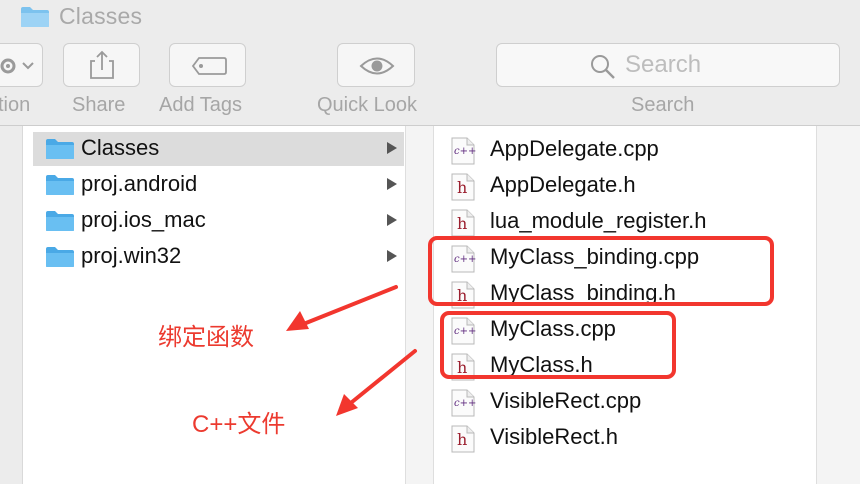 This screenshot has height=484, width=860. I want to click on quick-look-label: Quick Look, so click(367, 105).